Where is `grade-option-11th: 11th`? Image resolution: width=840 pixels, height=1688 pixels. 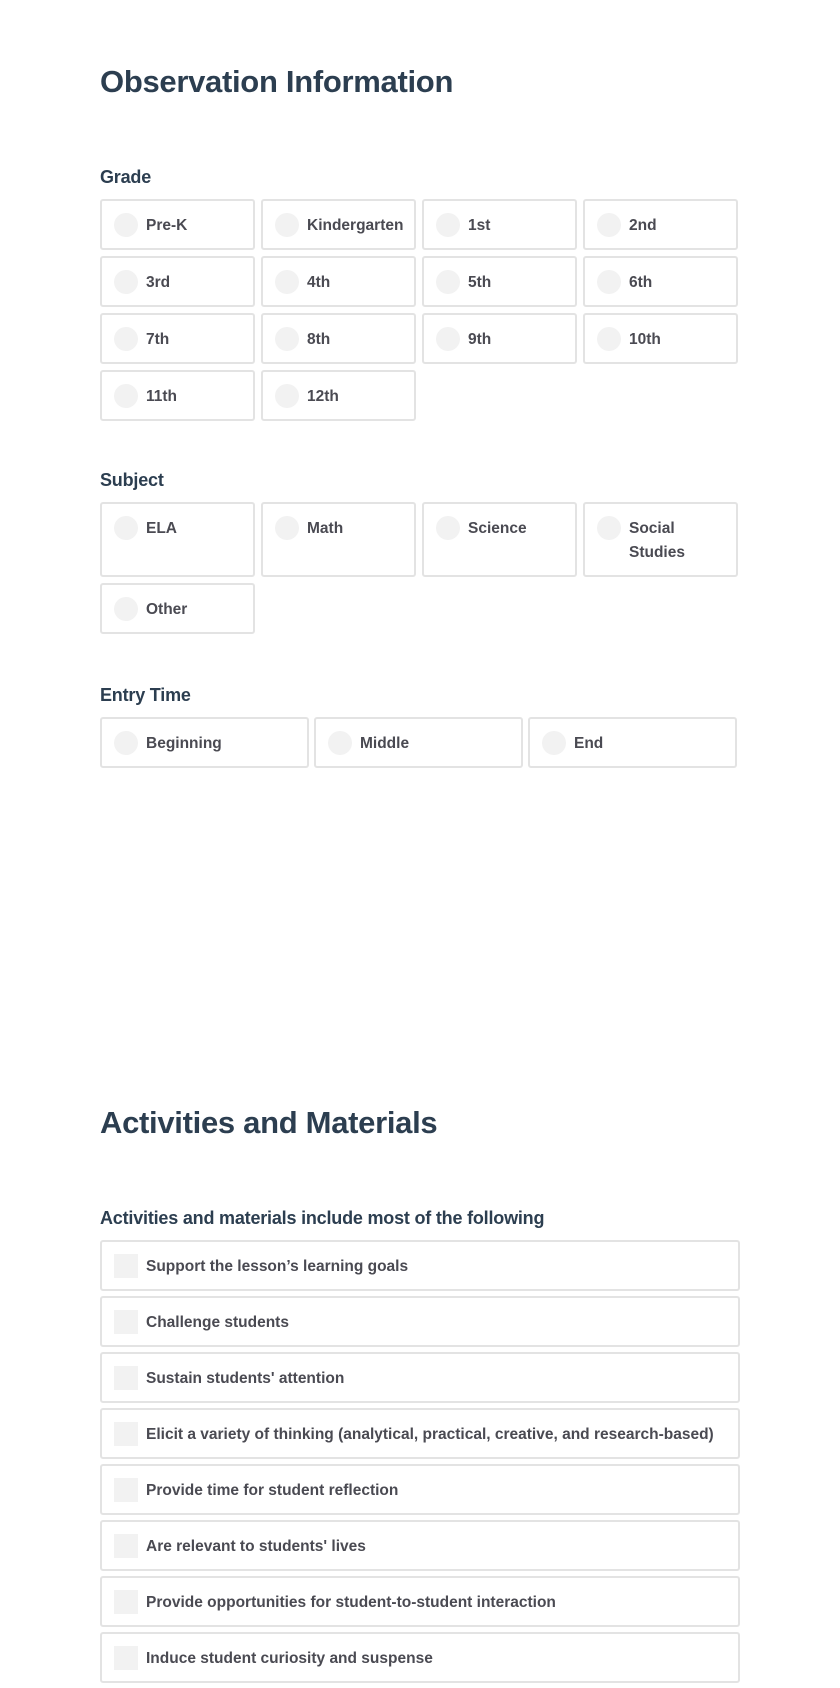 grade-option-11th: 11th is located at coordinates (177, 395).